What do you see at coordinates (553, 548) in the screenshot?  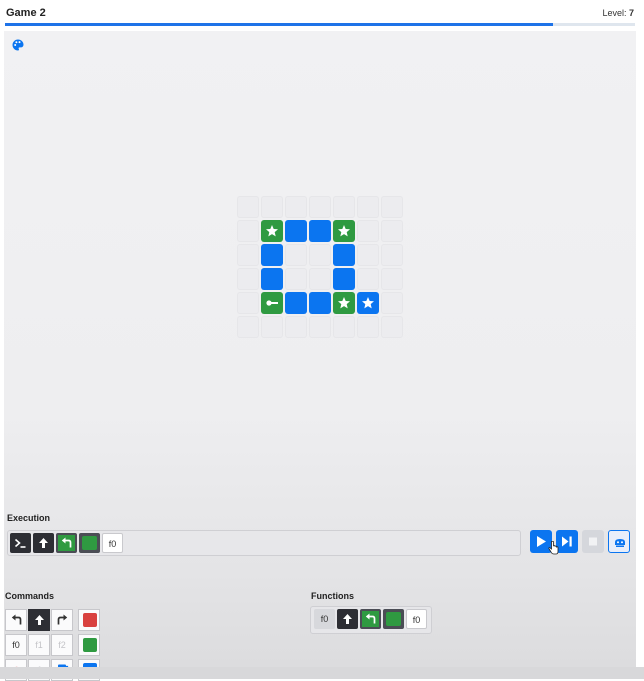 I see `hand-cursor-icon` at bounding box center [553, 548].